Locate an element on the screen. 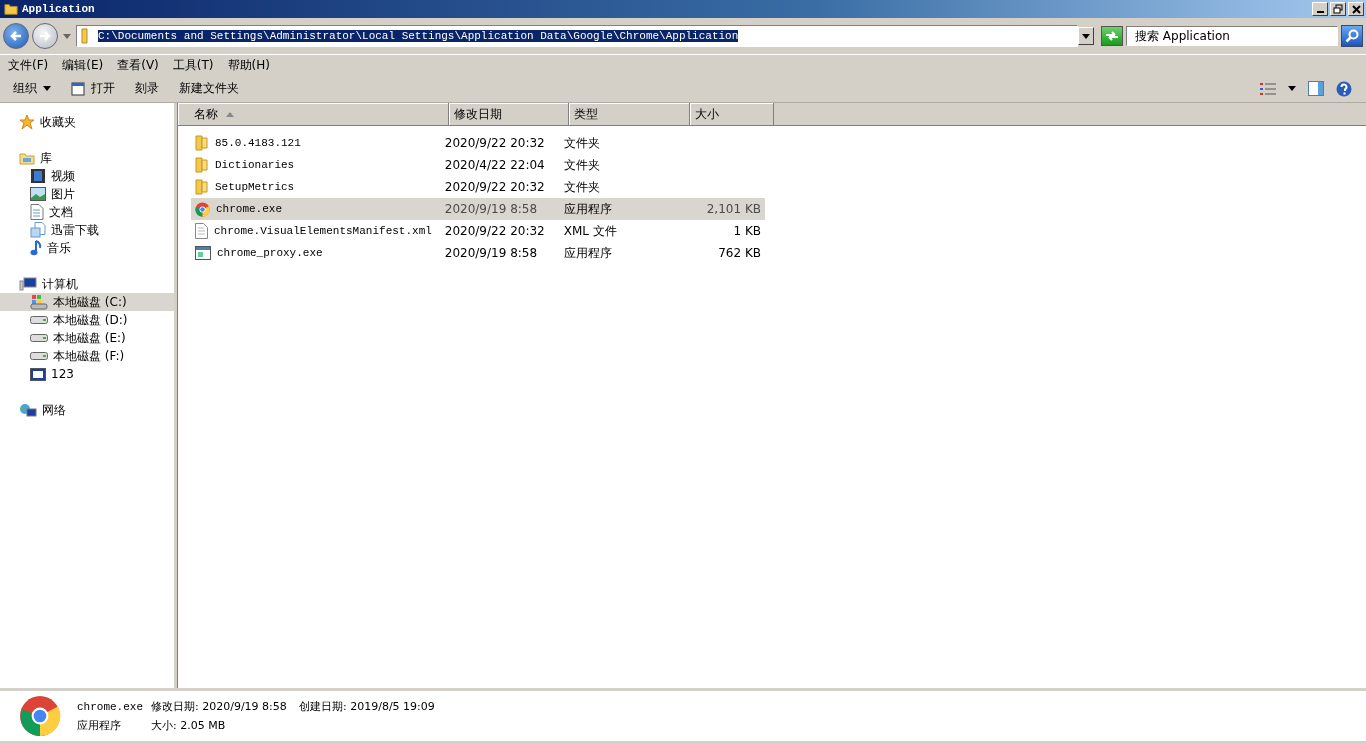 This screenshot has height=744, width=1366. restore-icon is located at coordinates (1338, 9).